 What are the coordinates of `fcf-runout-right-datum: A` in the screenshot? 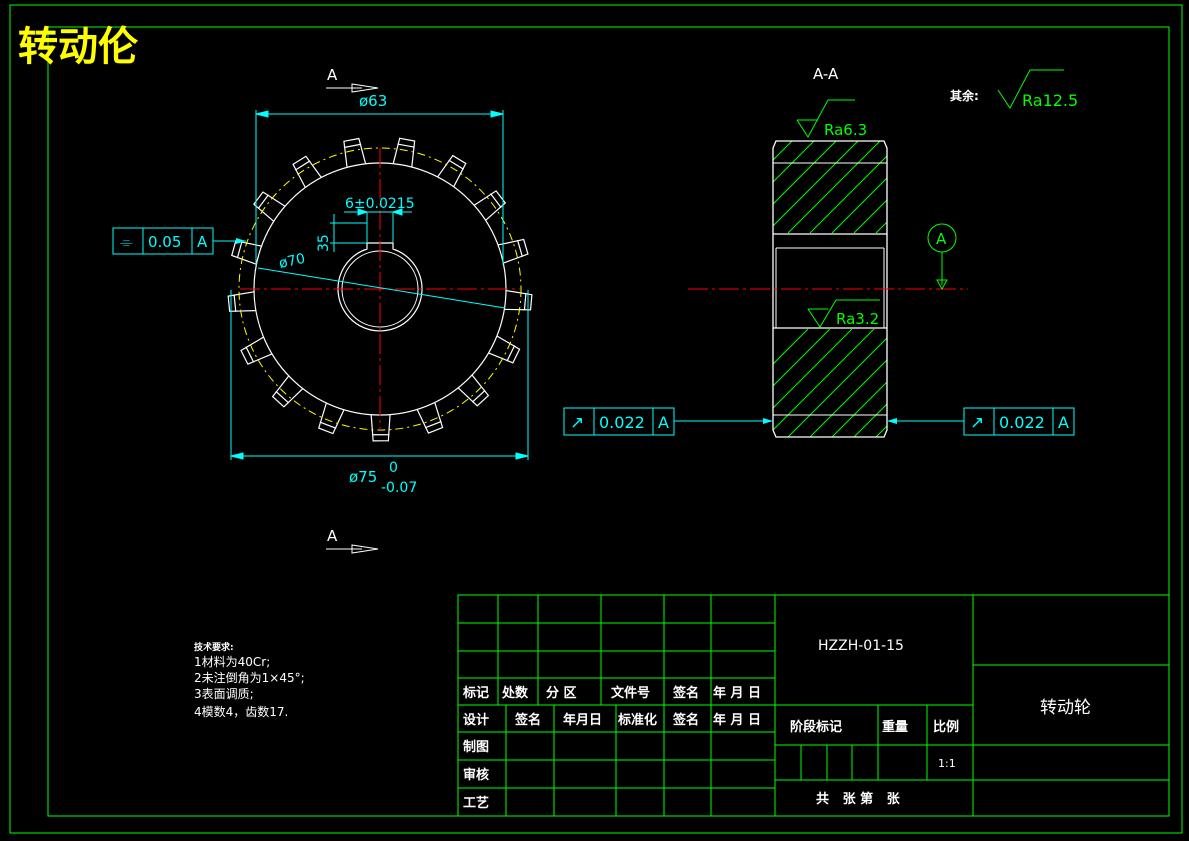 It's located at (1063, 422).